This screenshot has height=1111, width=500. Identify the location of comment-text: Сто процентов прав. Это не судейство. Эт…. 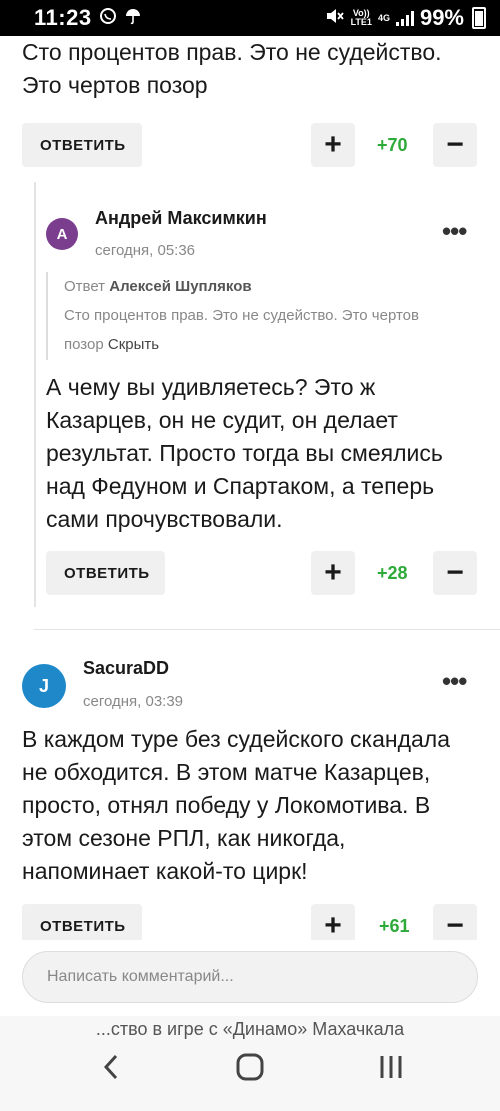
(232, 68).